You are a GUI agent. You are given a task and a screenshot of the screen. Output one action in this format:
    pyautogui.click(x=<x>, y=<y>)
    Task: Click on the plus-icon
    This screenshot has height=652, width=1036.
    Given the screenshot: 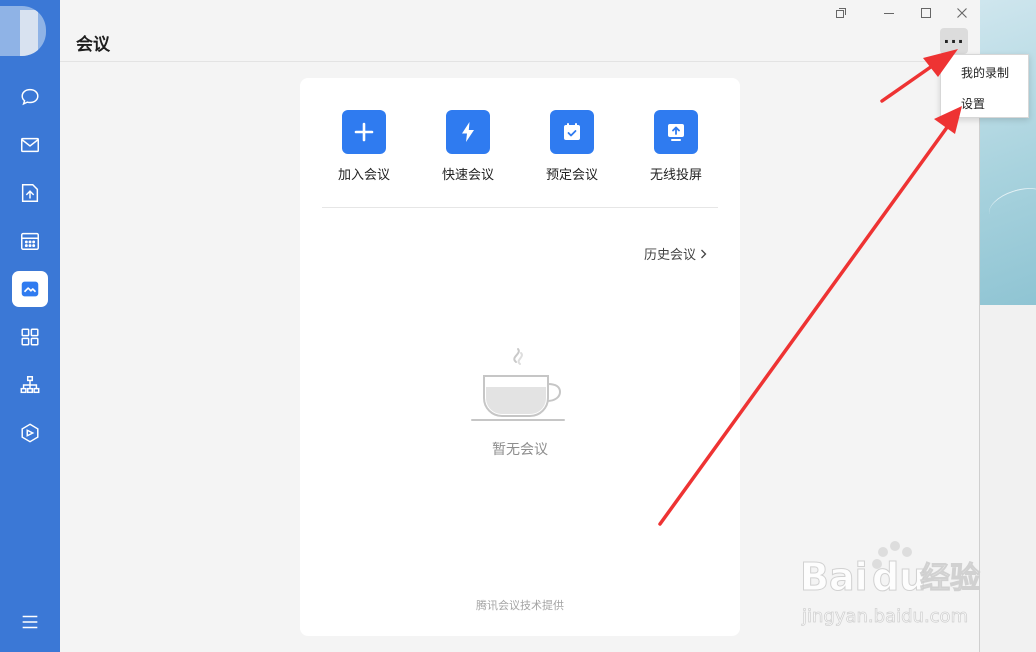 What is the action you would take?
    pyautogui.click(x=364, y=132)
    